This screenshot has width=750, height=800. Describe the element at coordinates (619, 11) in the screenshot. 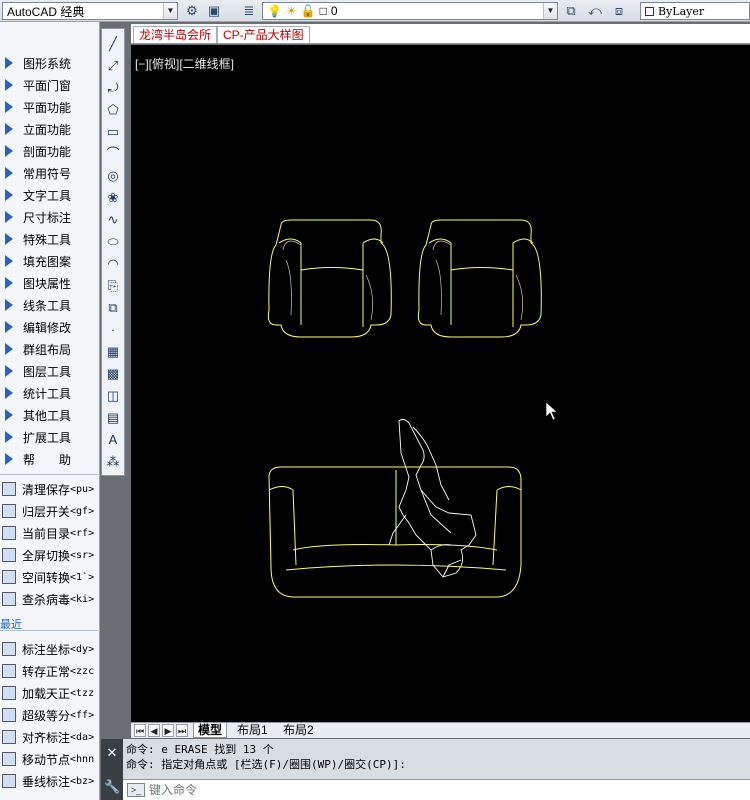

I see `layer-states-icon: ⧈` at that location.